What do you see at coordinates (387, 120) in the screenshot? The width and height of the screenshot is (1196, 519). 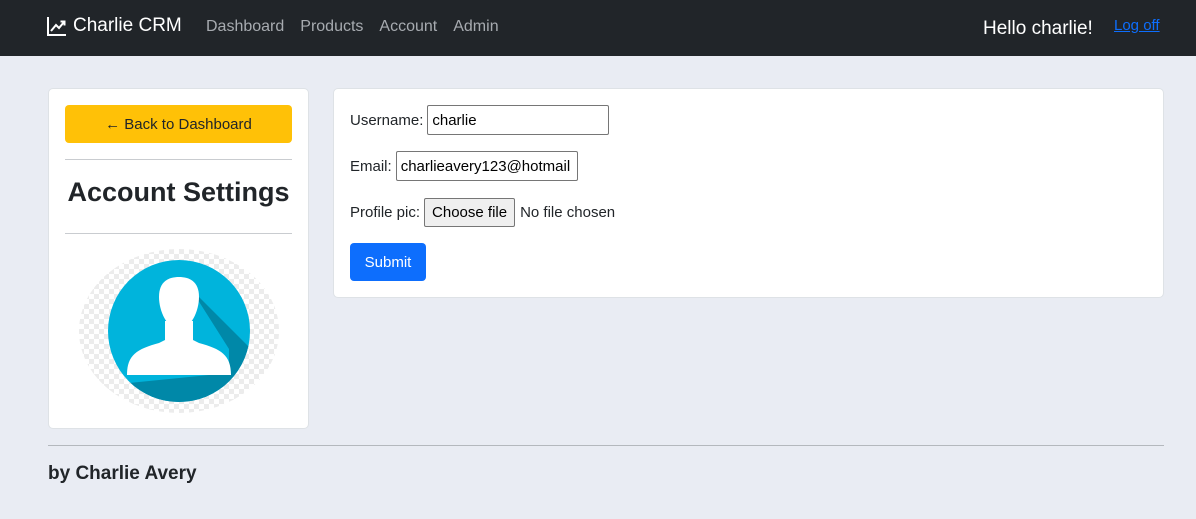 I see `username-label: Username:` at bounding box center [387, 120].